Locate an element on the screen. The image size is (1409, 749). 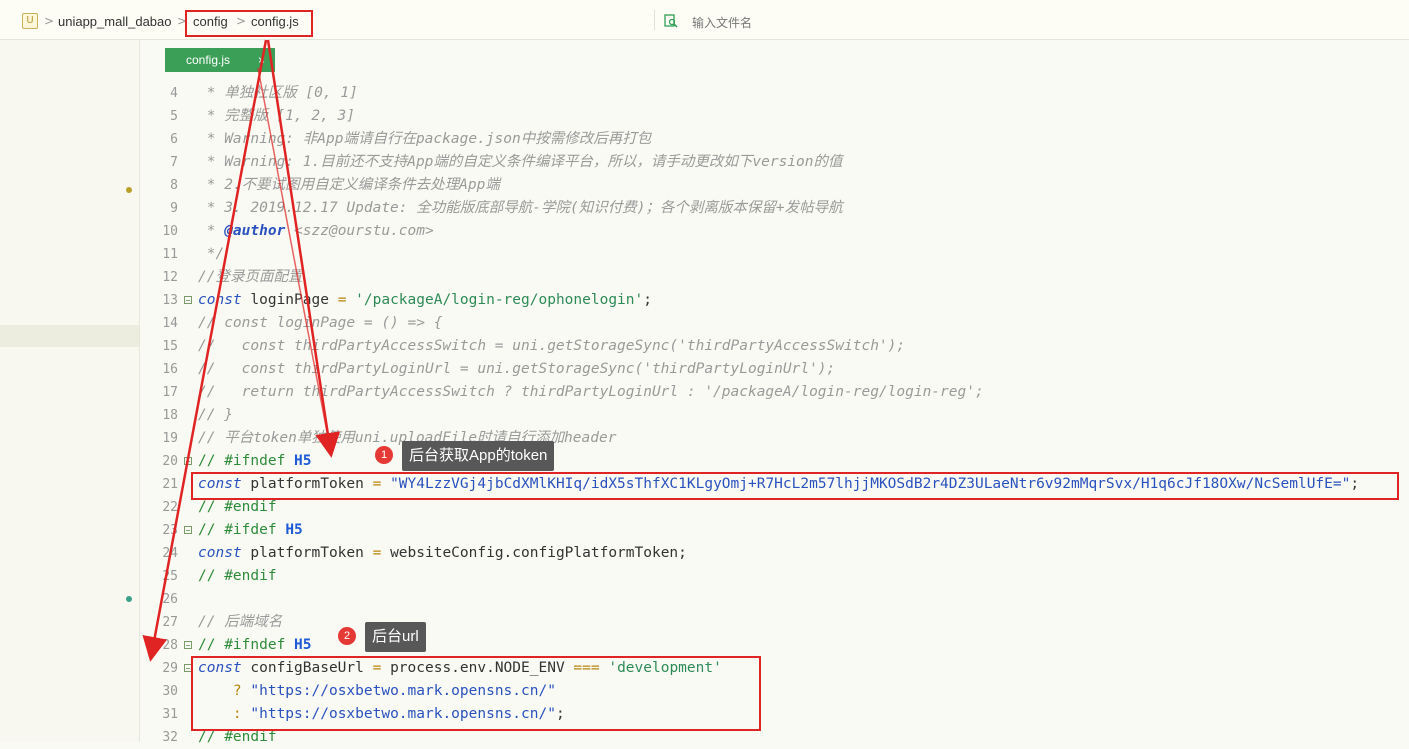
line-number: 12 is located at coordinates (170, 277).